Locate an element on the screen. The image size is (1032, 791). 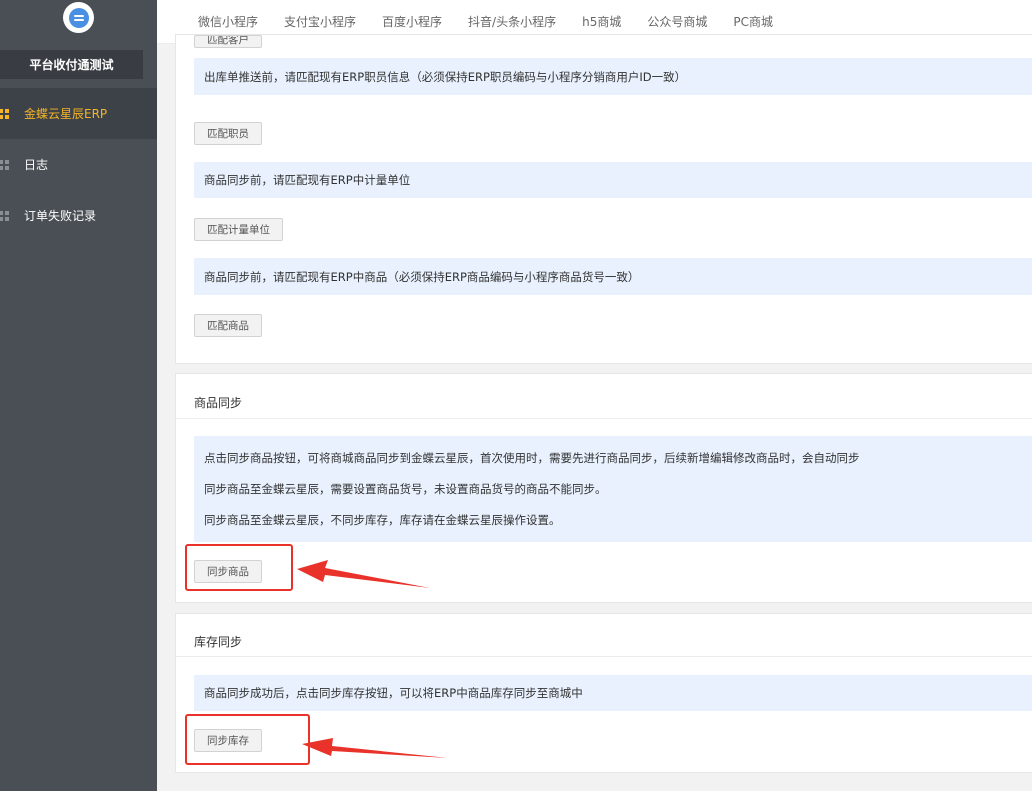
store-name: 平台收付通测试 is located at coordinates (71, 64).